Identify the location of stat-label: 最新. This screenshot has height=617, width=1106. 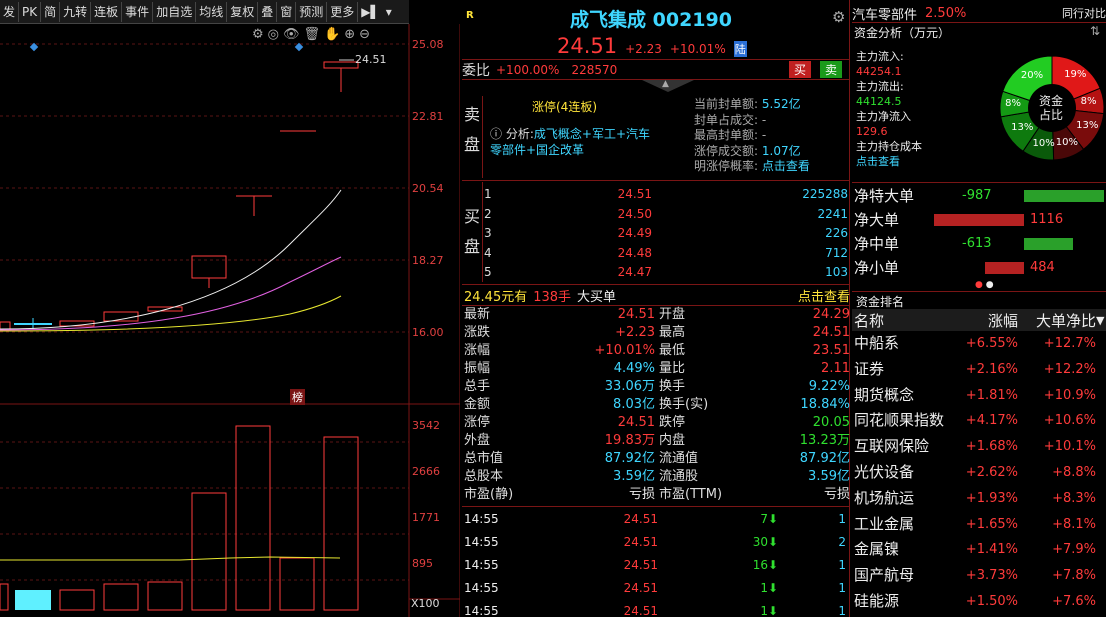
(477, 314).